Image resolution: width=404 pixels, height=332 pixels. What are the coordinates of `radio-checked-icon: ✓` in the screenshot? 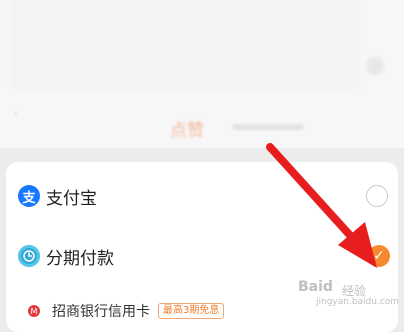 It's located at (379, 256).